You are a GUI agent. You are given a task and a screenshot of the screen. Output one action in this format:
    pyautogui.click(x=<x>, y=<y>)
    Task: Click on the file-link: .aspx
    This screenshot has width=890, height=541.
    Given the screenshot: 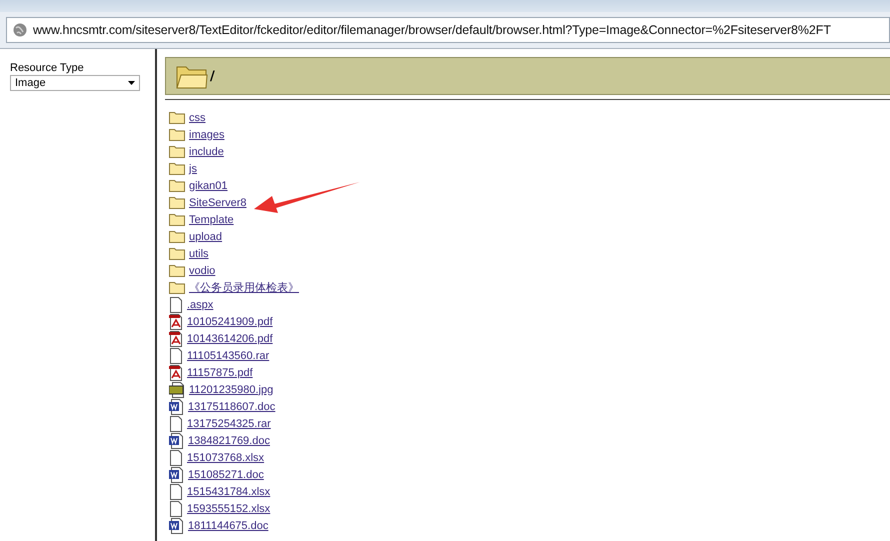 What is the action you would take?
    pyautogui.click(x=200, y=304)
    